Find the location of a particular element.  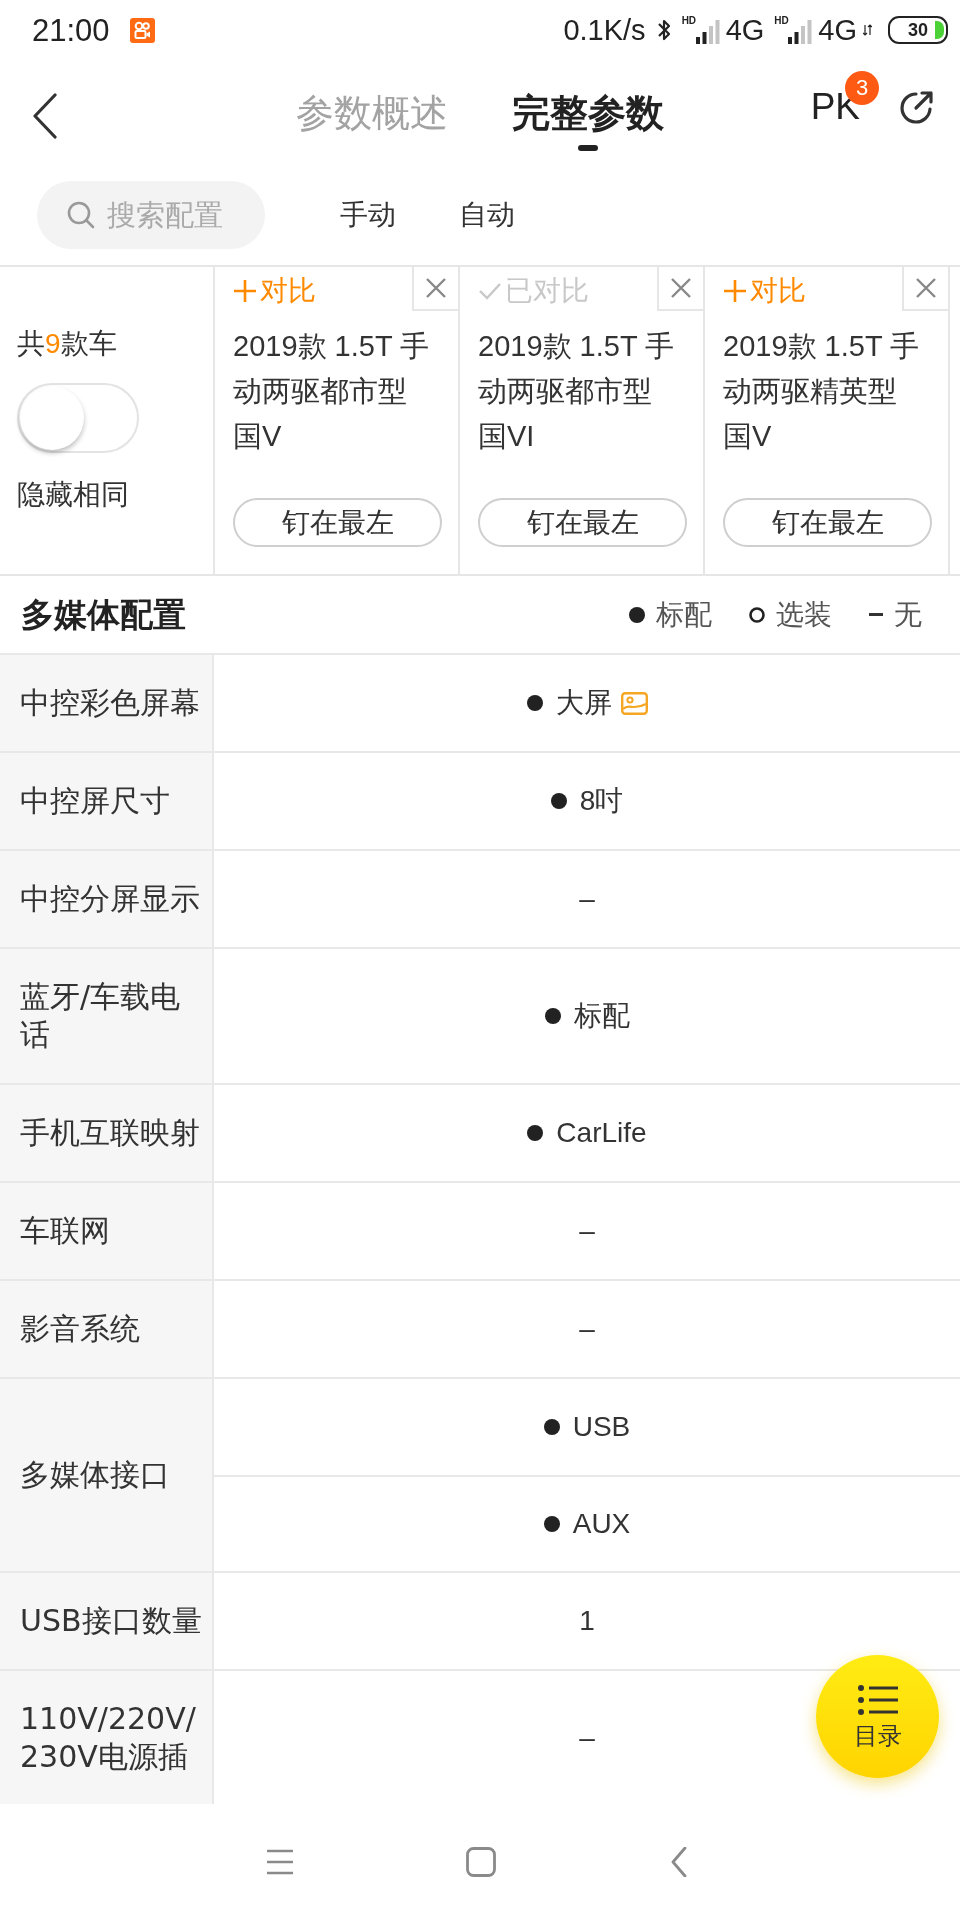

legend-label: 无 is located at coordinates (908, 614).